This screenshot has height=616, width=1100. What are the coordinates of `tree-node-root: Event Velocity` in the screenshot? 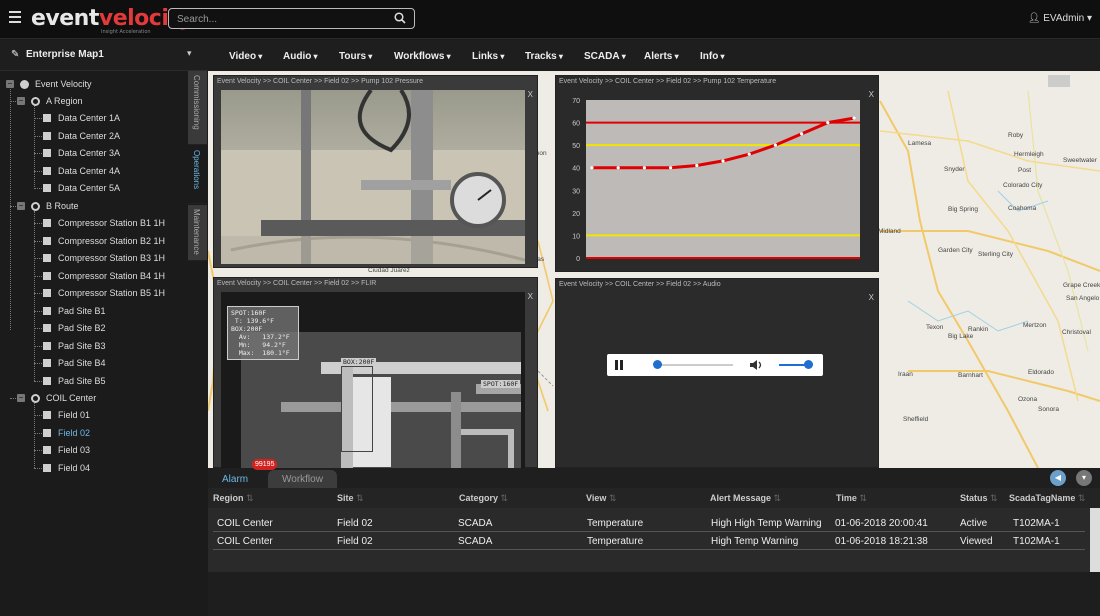 It's located at (63, 84).